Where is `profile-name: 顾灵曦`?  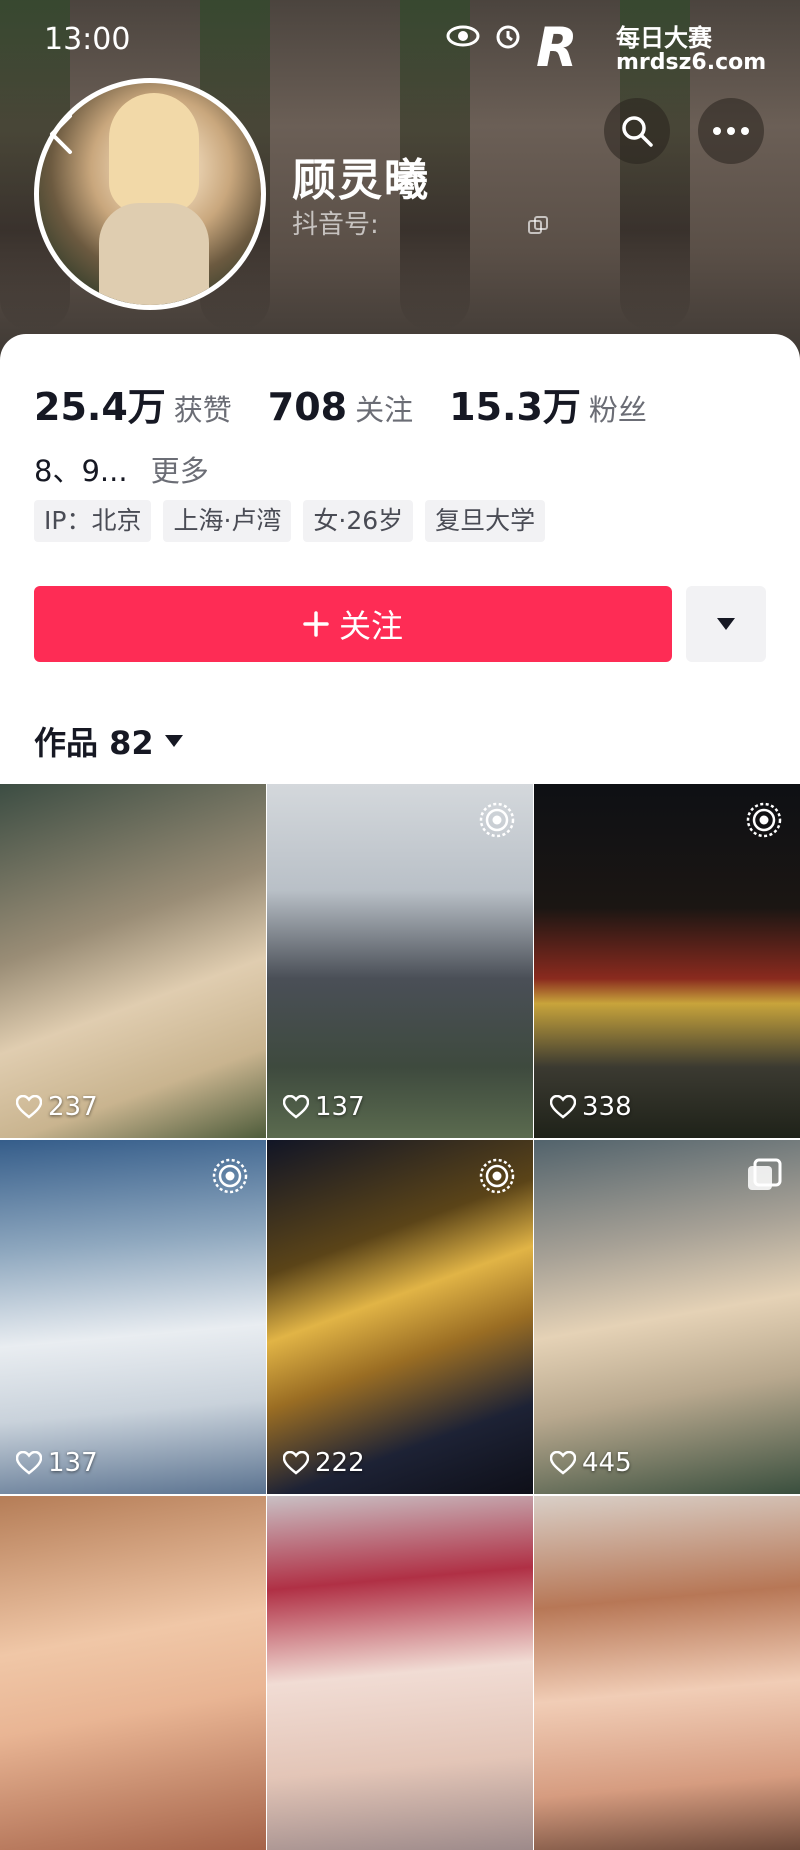
profile-name: 顾灵曦 is located at coordinates (361, 180).